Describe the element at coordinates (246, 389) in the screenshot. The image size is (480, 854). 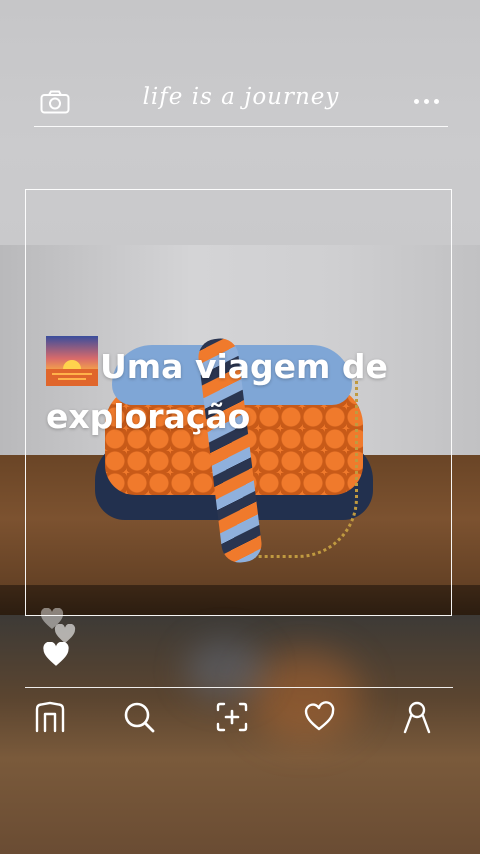
I see `post-caption: Uma viagem de exploração` at that location.